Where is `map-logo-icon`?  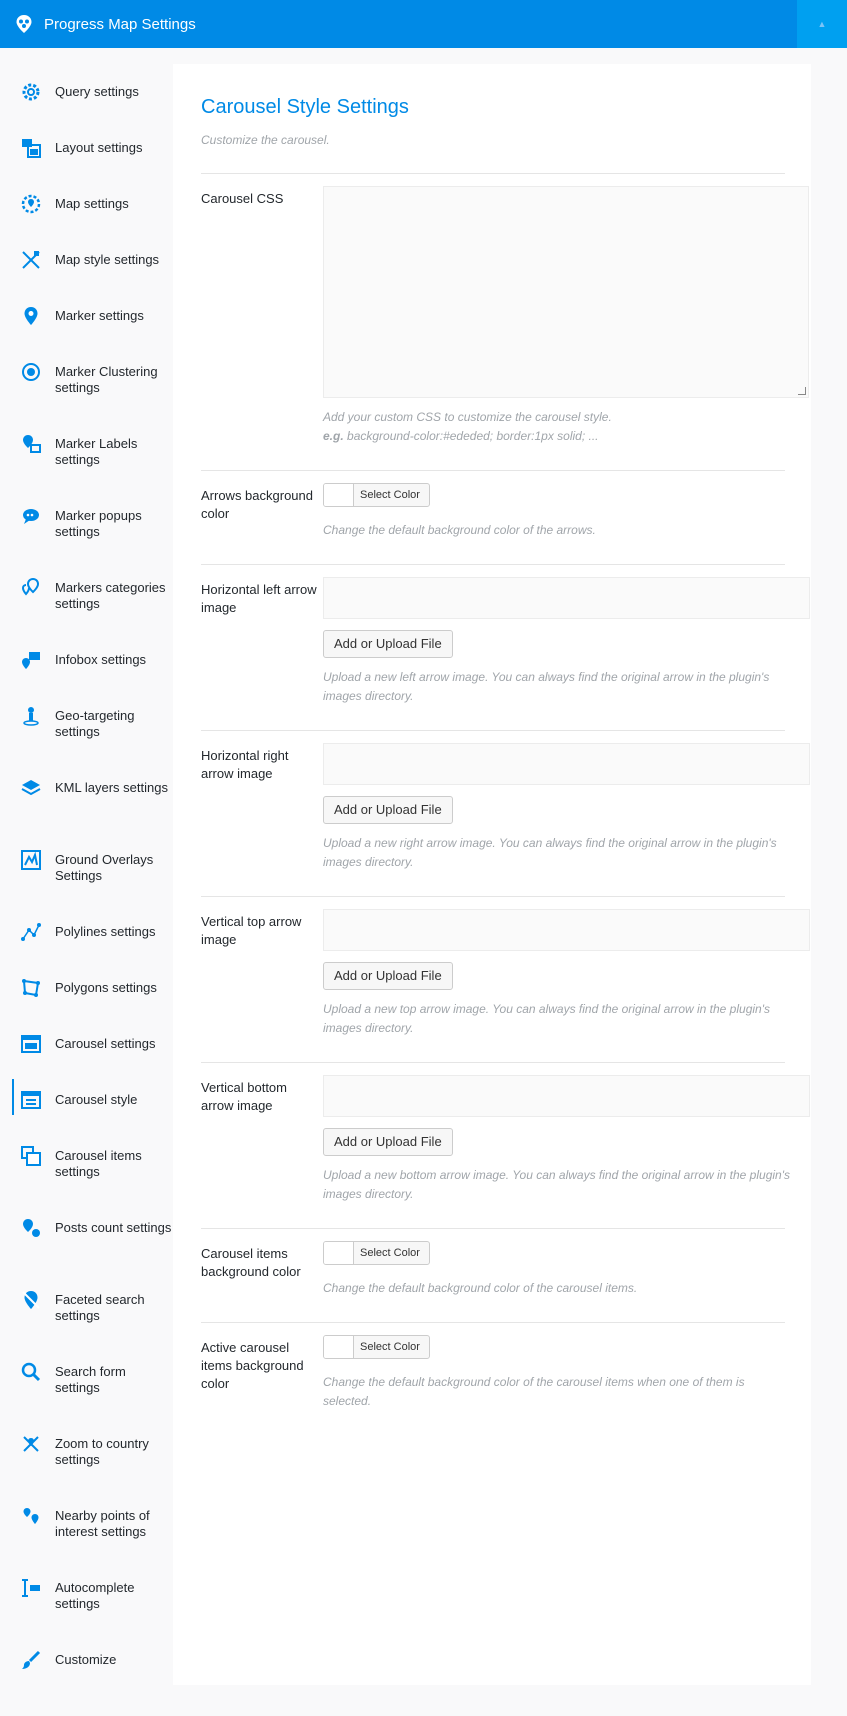
map-logo-icon is located at coordinates (24, 24).